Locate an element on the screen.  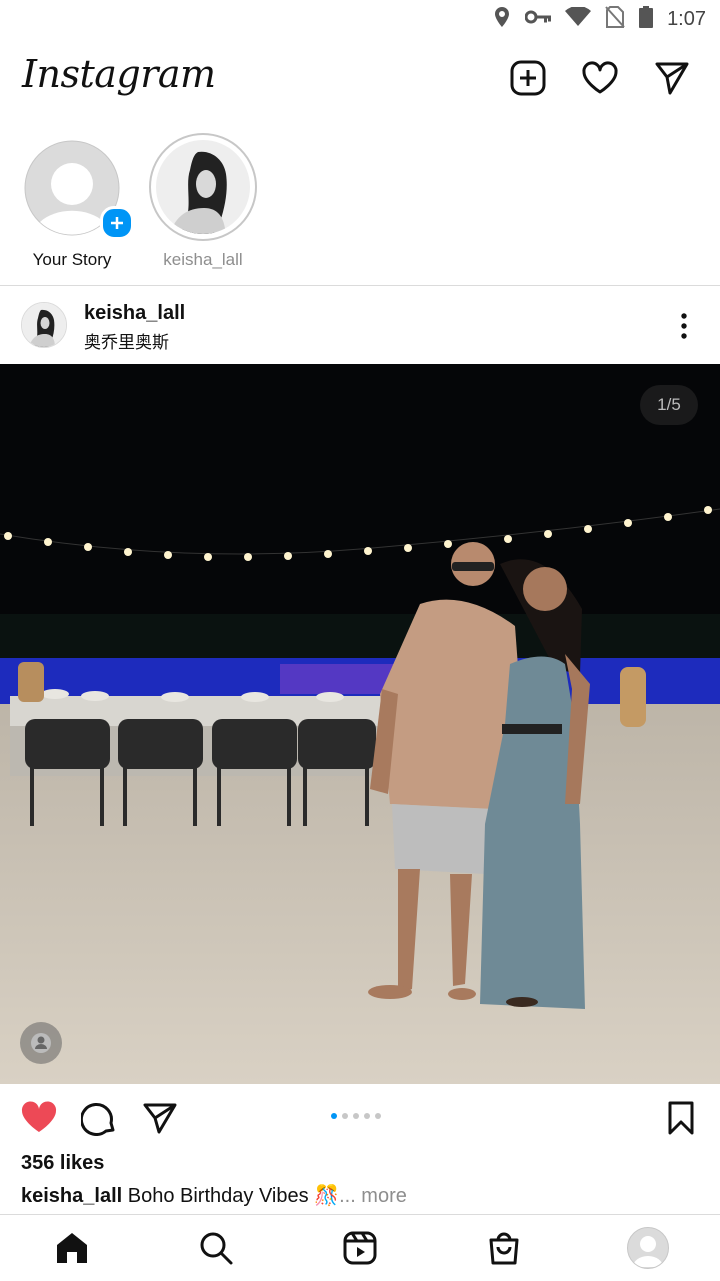
share-button is located at coordinates (160, 1118).